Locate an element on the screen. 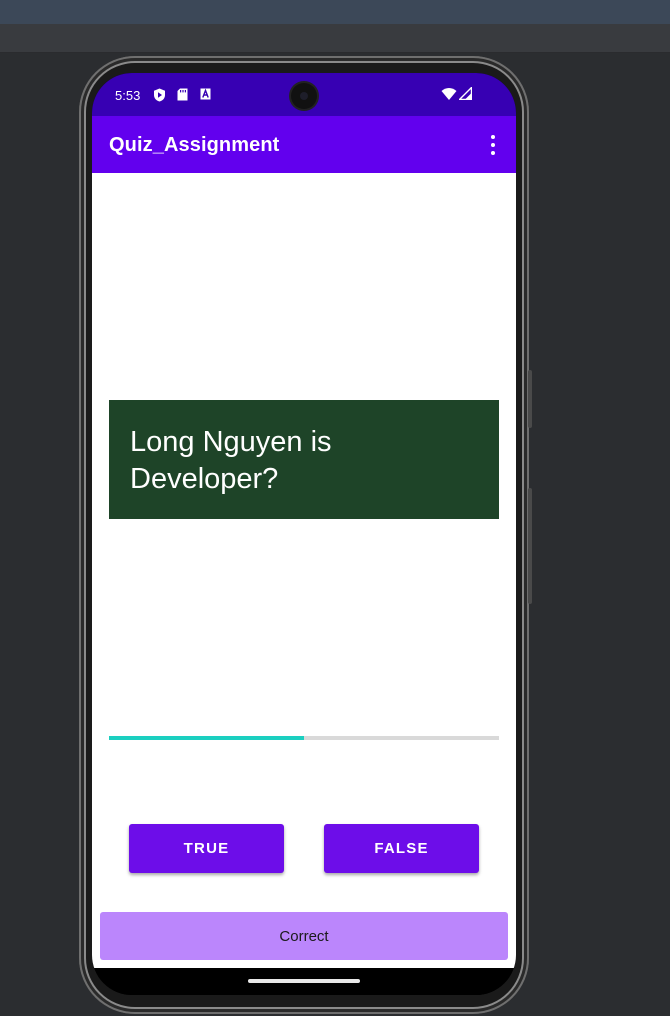 This screenshot has height=1016, width=670. sd-card-icon is located at coordinates (182, 94).